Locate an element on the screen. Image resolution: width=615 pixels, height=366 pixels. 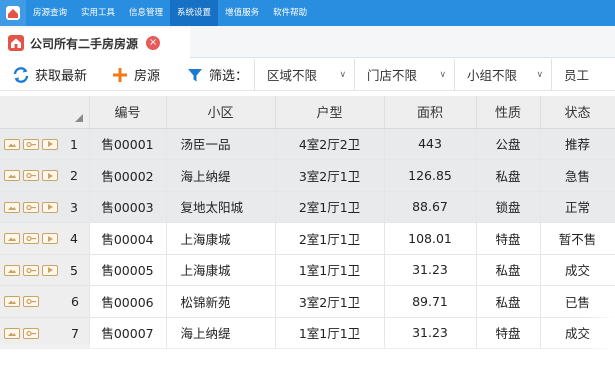
column-header-community: 小区 is located at coordinates (221, 112).